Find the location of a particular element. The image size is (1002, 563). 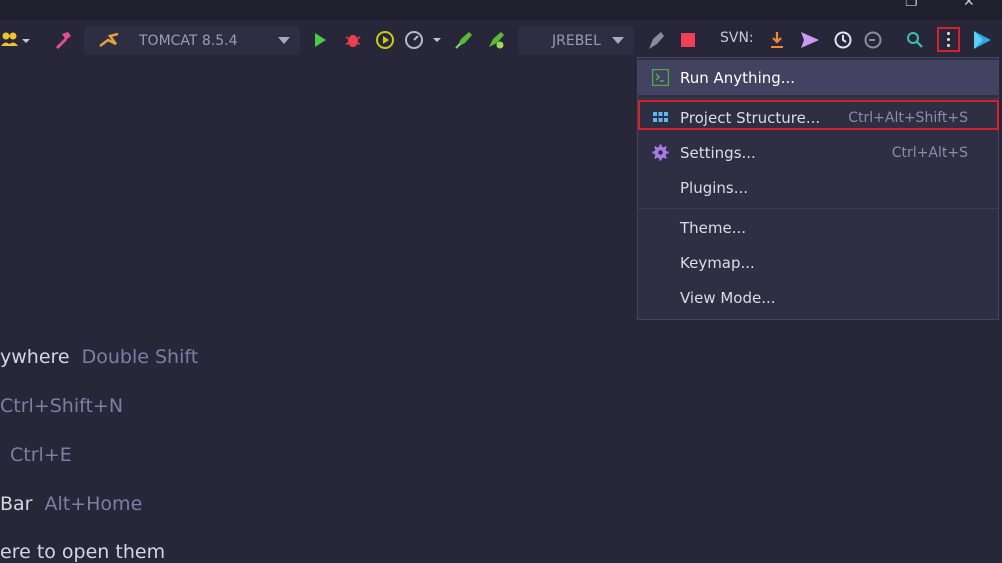

svn-commit-button is located at coordinates (810, 40).